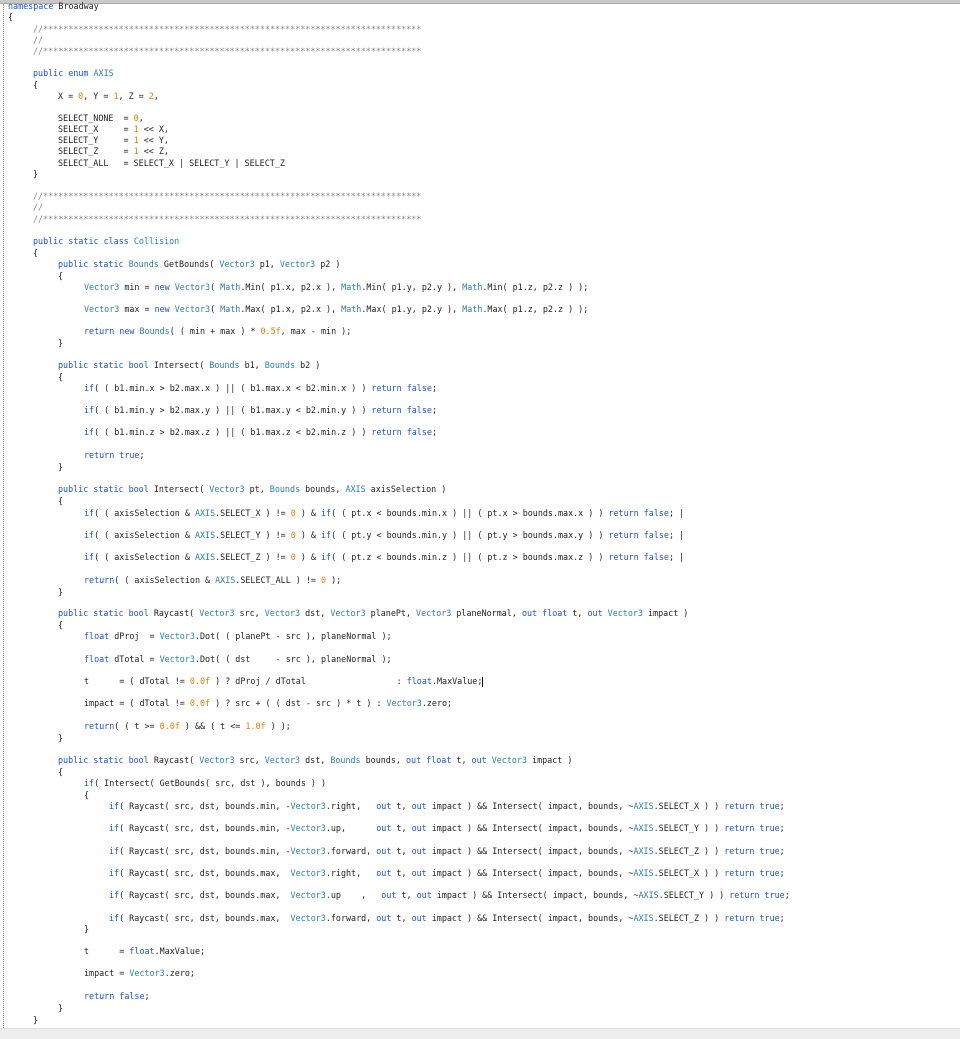  I want to click on code-token-txt: max =, so click(137, 309).